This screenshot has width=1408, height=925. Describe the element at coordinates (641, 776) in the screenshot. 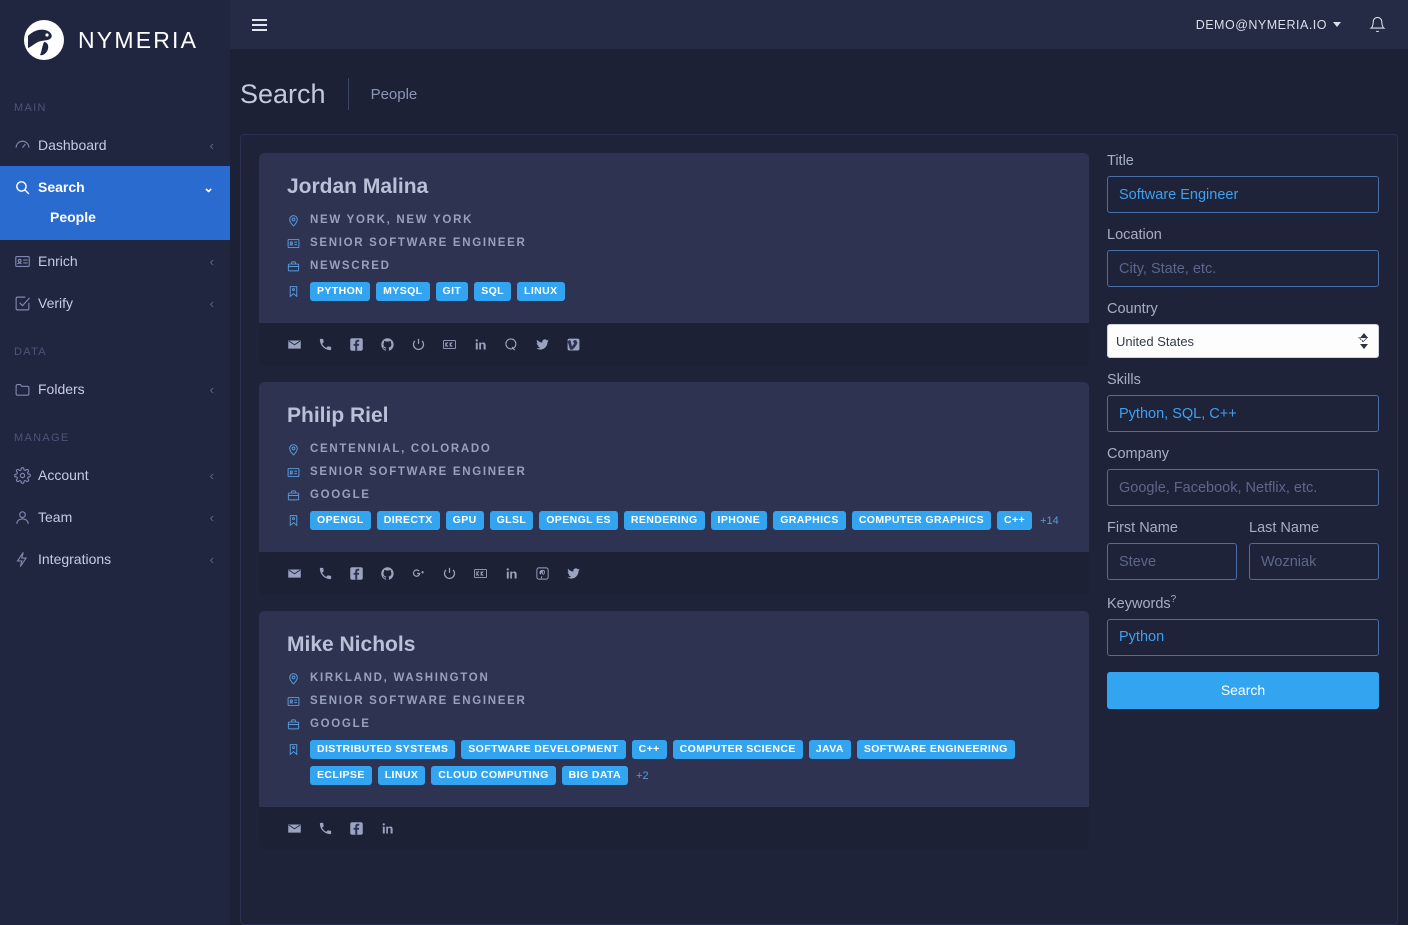

I see `skill-tags-more: +2` at that location.